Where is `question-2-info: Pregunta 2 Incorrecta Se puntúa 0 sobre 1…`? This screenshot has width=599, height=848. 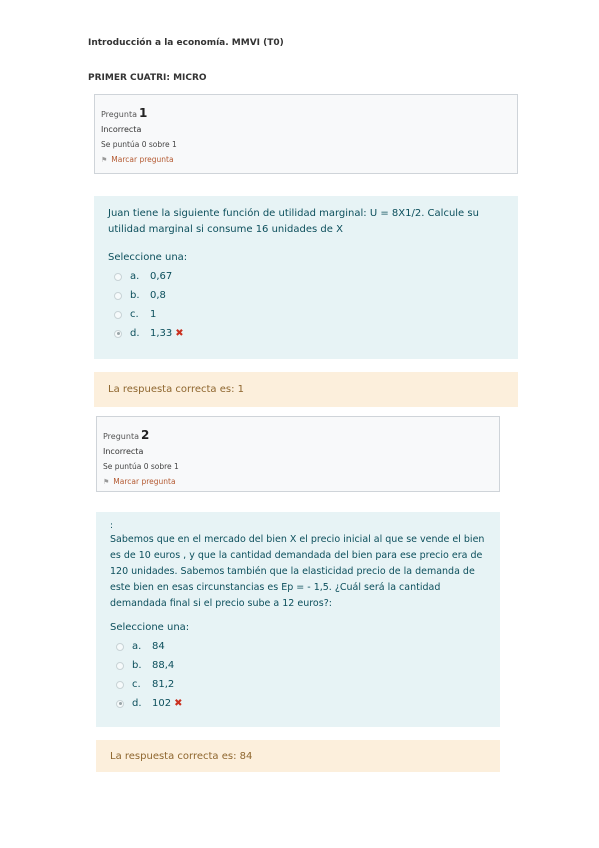 question-2-info: Pregunta 2 Incorrecta Se puntúa 0 sobre 1… is located at coordinates (298, 454).